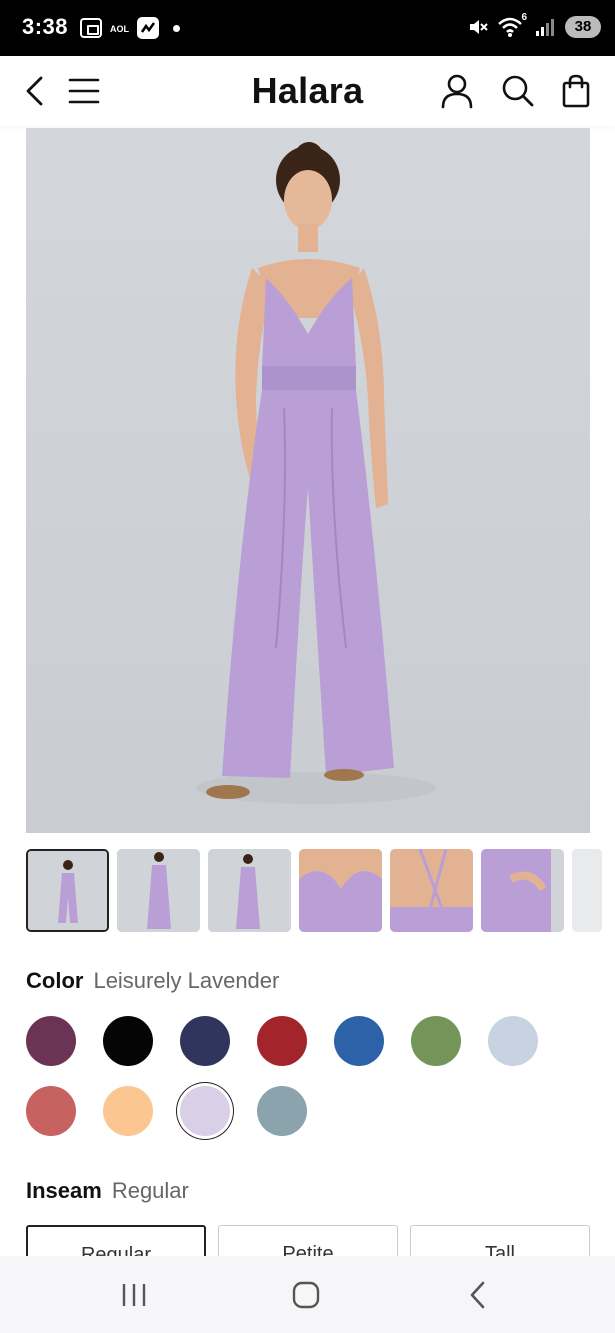 The height and width of the screenshot is (1333, 615). What do you see at coordinates (534, 25) in the screenshot?
I see `status-system-icons: 6 38` at bounding box center [534, 25].